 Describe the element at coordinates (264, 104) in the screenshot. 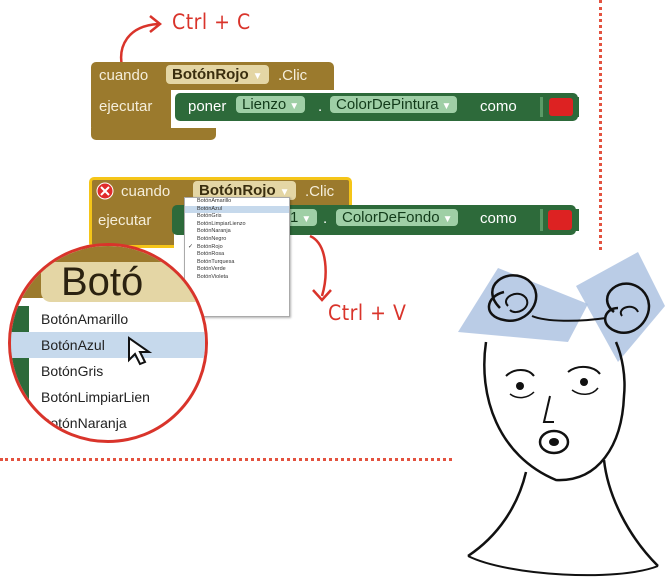

I see `target-name: Lienzo` at that location.